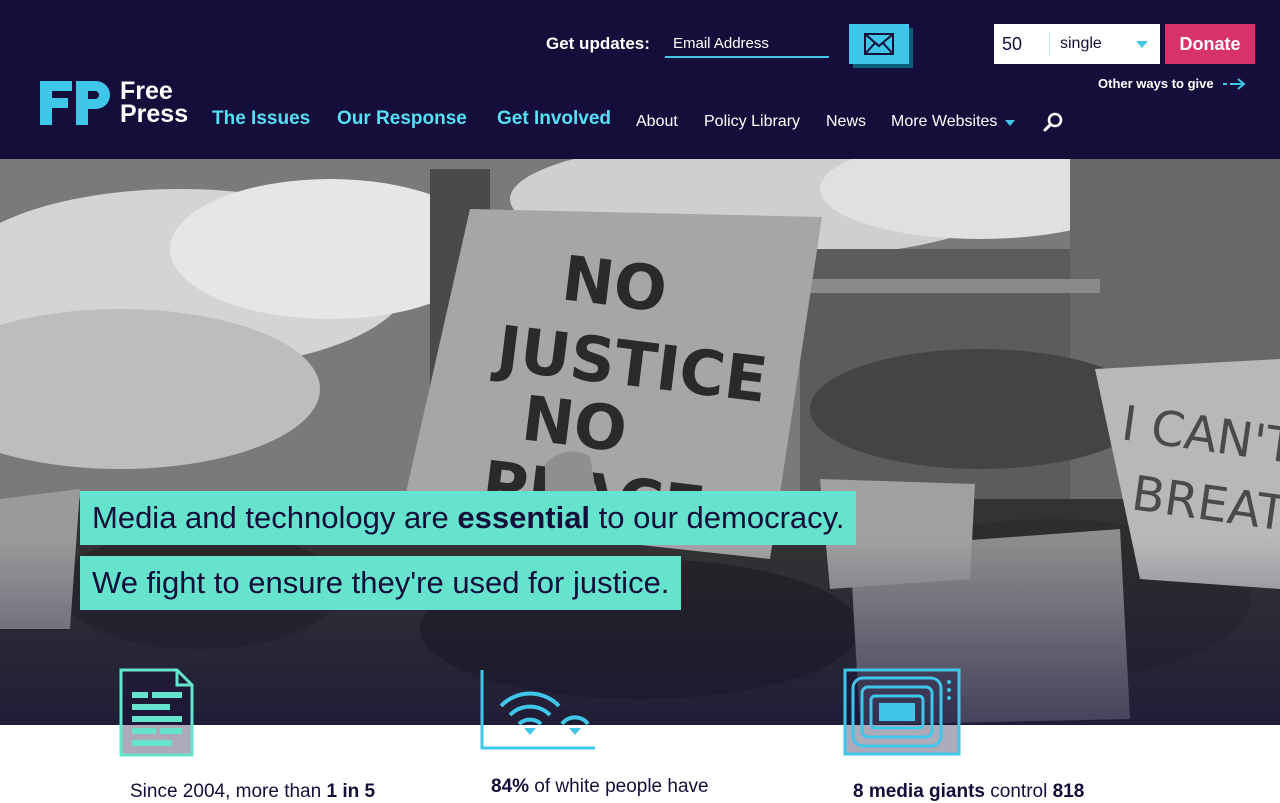 This screenshot has height=803, width=1280. Describe the element at coordinates (228, 791) in the screenshot. I see `stat-1-pre: Since 2004, more than` at that location.